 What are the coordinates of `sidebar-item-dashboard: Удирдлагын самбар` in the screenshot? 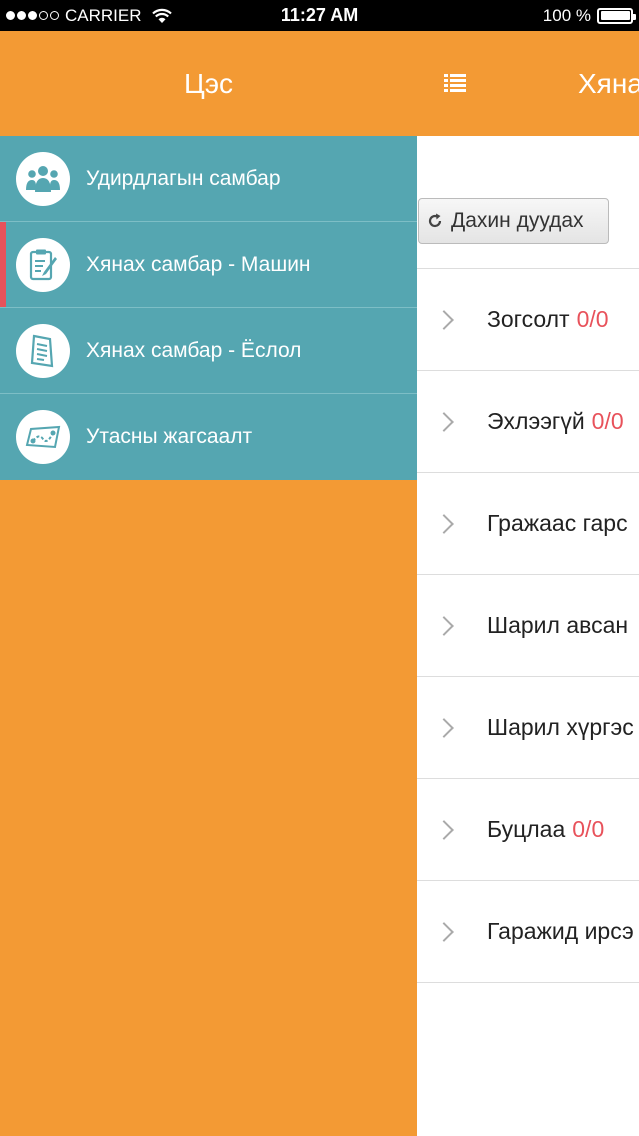 It's located at (208, 179).